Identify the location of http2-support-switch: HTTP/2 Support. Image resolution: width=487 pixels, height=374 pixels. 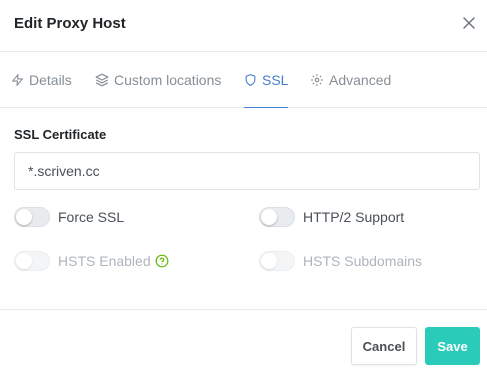
(331, 217).